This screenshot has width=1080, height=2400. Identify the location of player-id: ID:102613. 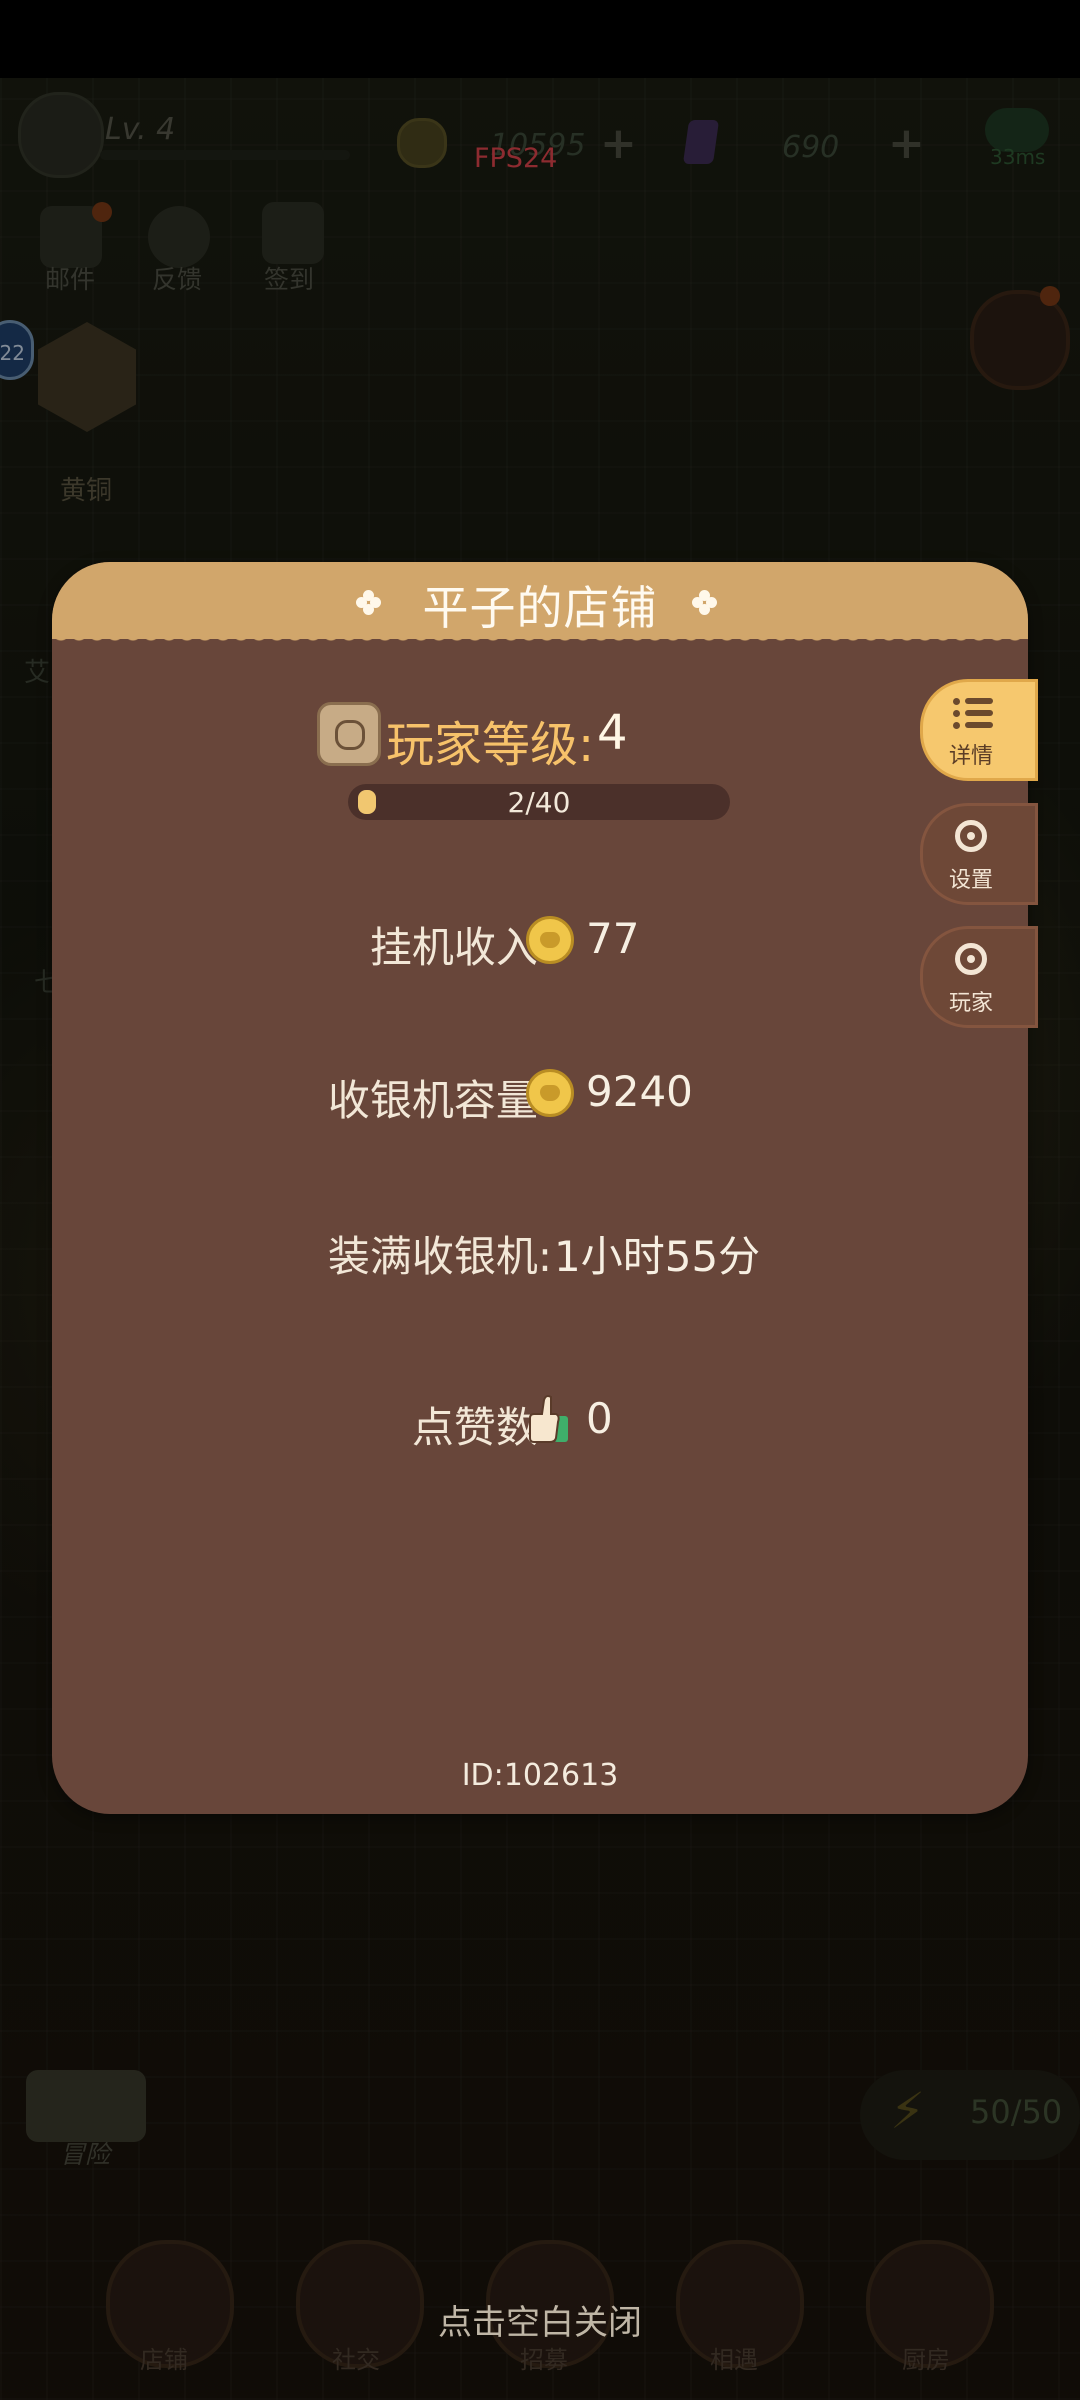
(540, 1775).